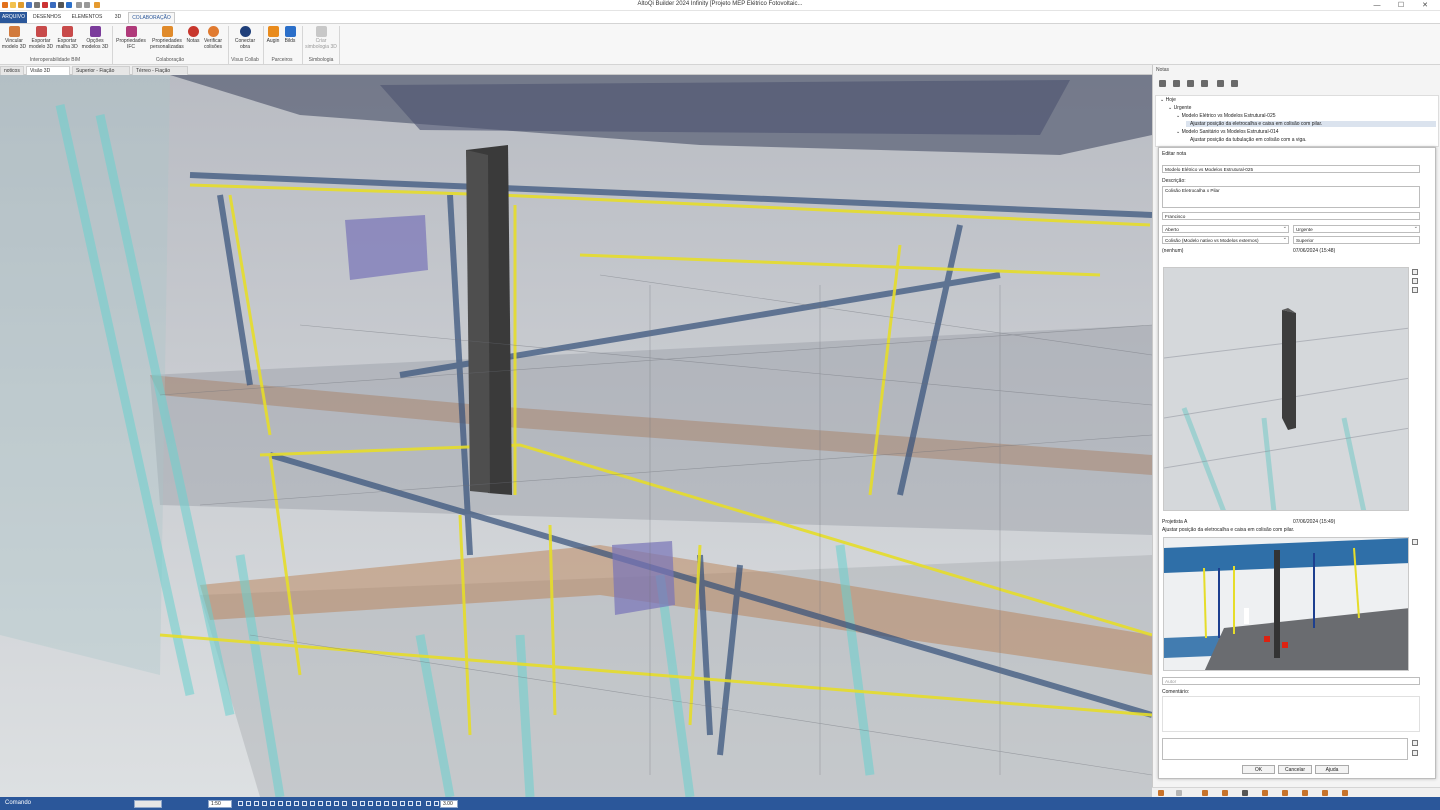 The image size is (1440, 810). Describe the element at coordinates (1176, 83) in the screenshot. I see `delete-icon` at that location.